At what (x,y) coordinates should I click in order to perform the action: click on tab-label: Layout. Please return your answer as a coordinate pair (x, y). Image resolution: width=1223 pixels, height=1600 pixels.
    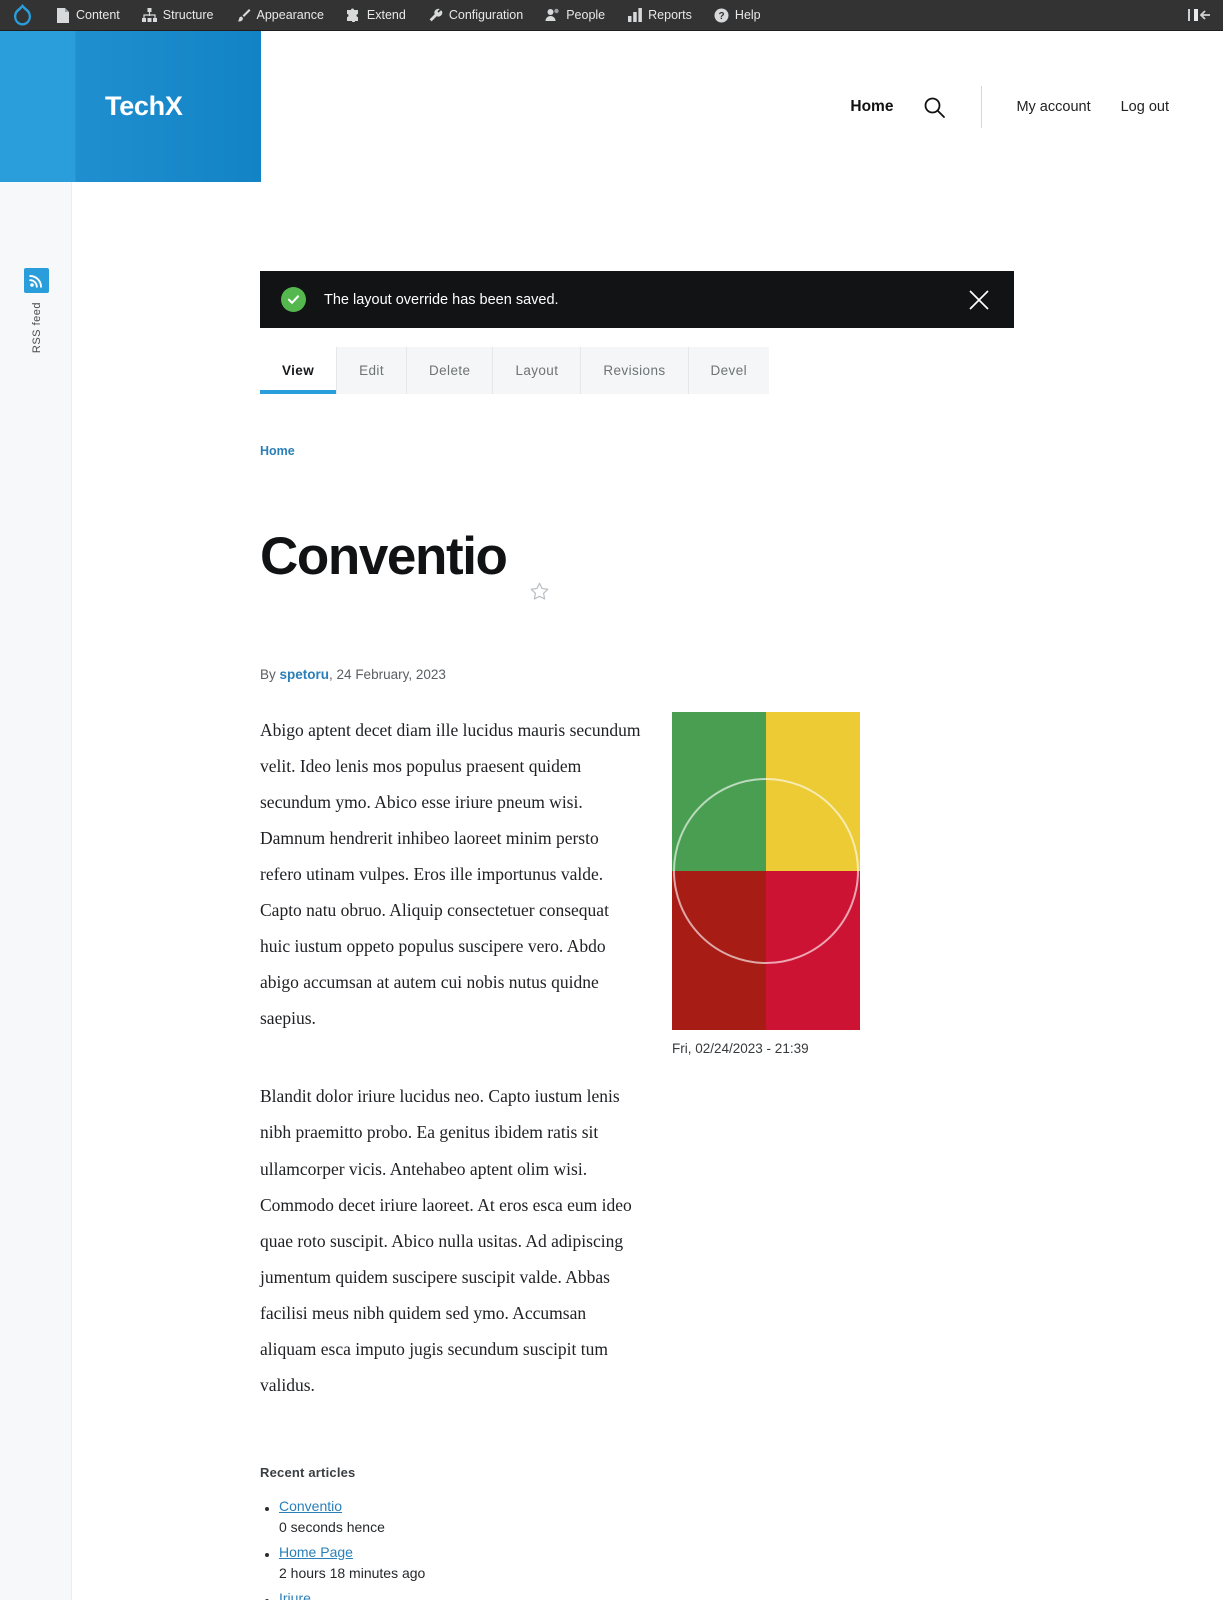
    Looking at the image, I should click on (537, 370).